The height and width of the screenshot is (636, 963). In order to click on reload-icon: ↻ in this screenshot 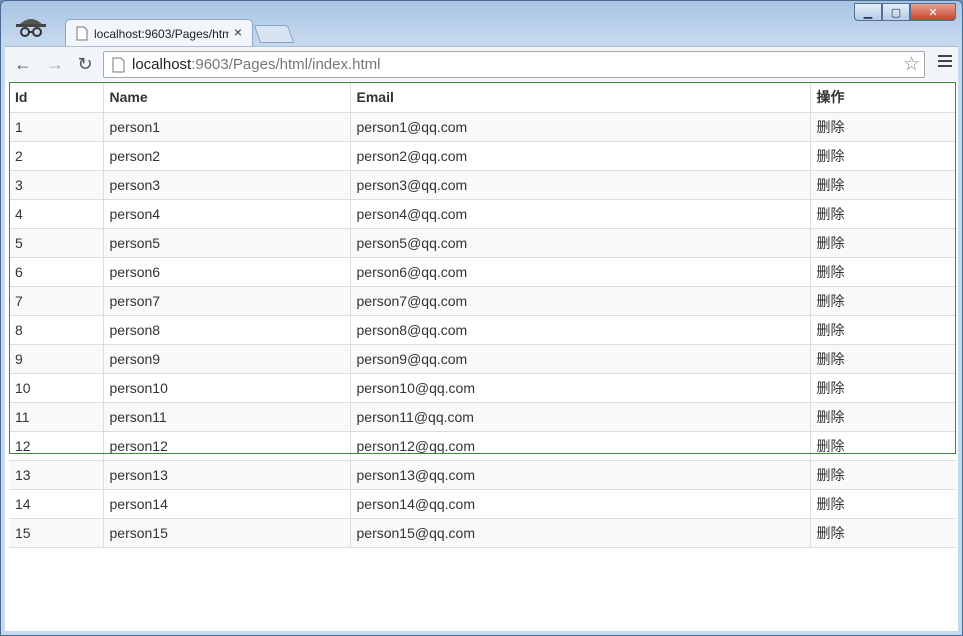, I will do `click(85, 64)`.